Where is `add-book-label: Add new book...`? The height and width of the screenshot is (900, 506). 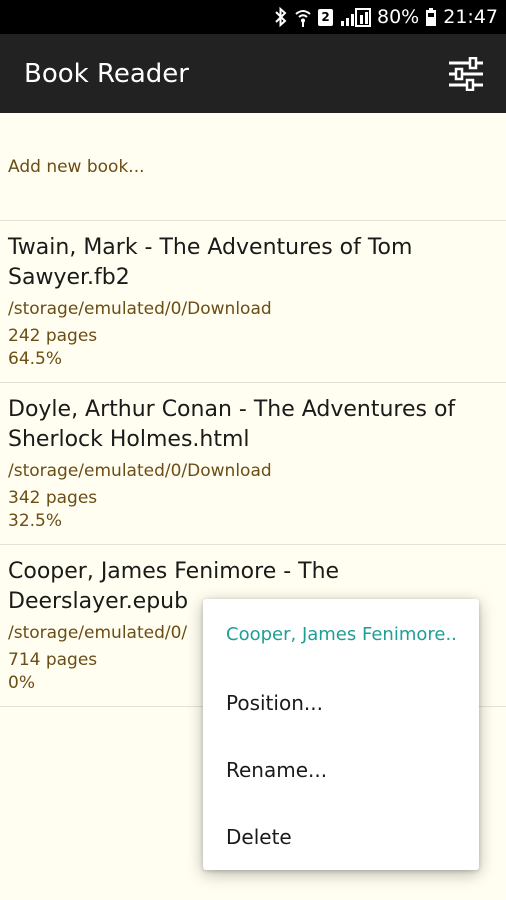 add-book-label: Add new book... is located at coordinates (76, 166).